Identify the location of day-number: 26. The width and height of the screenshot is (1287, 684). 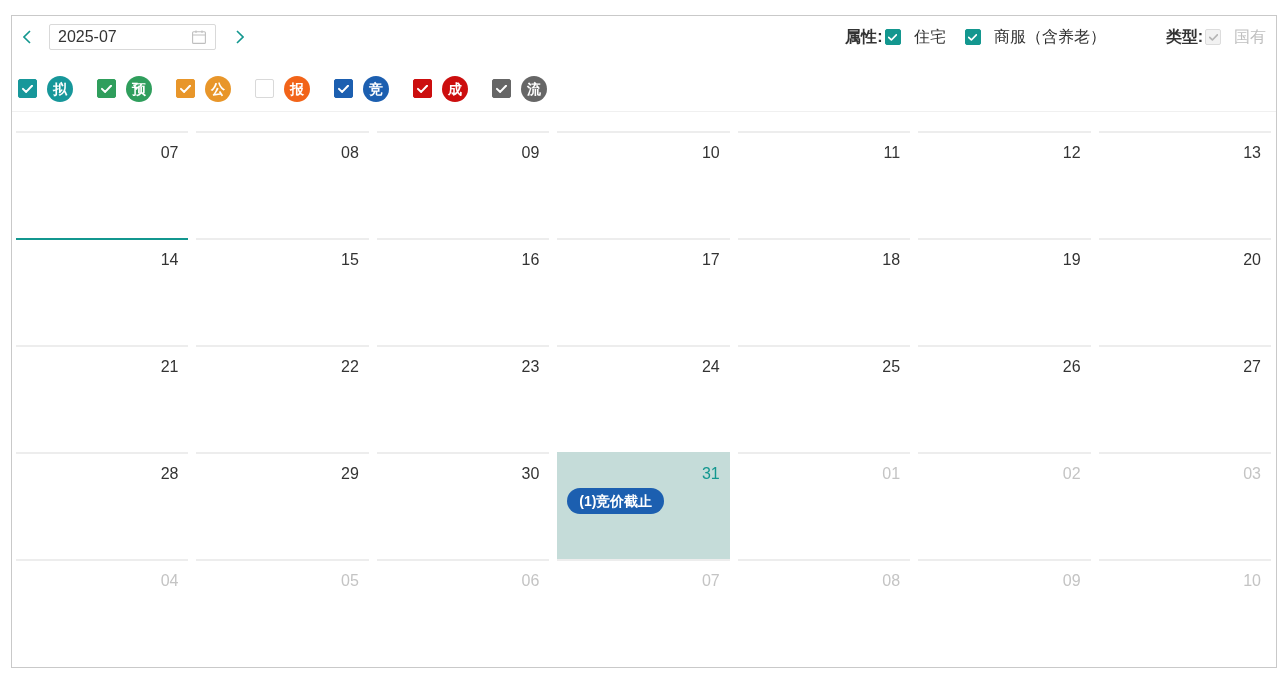
(1071, 367).